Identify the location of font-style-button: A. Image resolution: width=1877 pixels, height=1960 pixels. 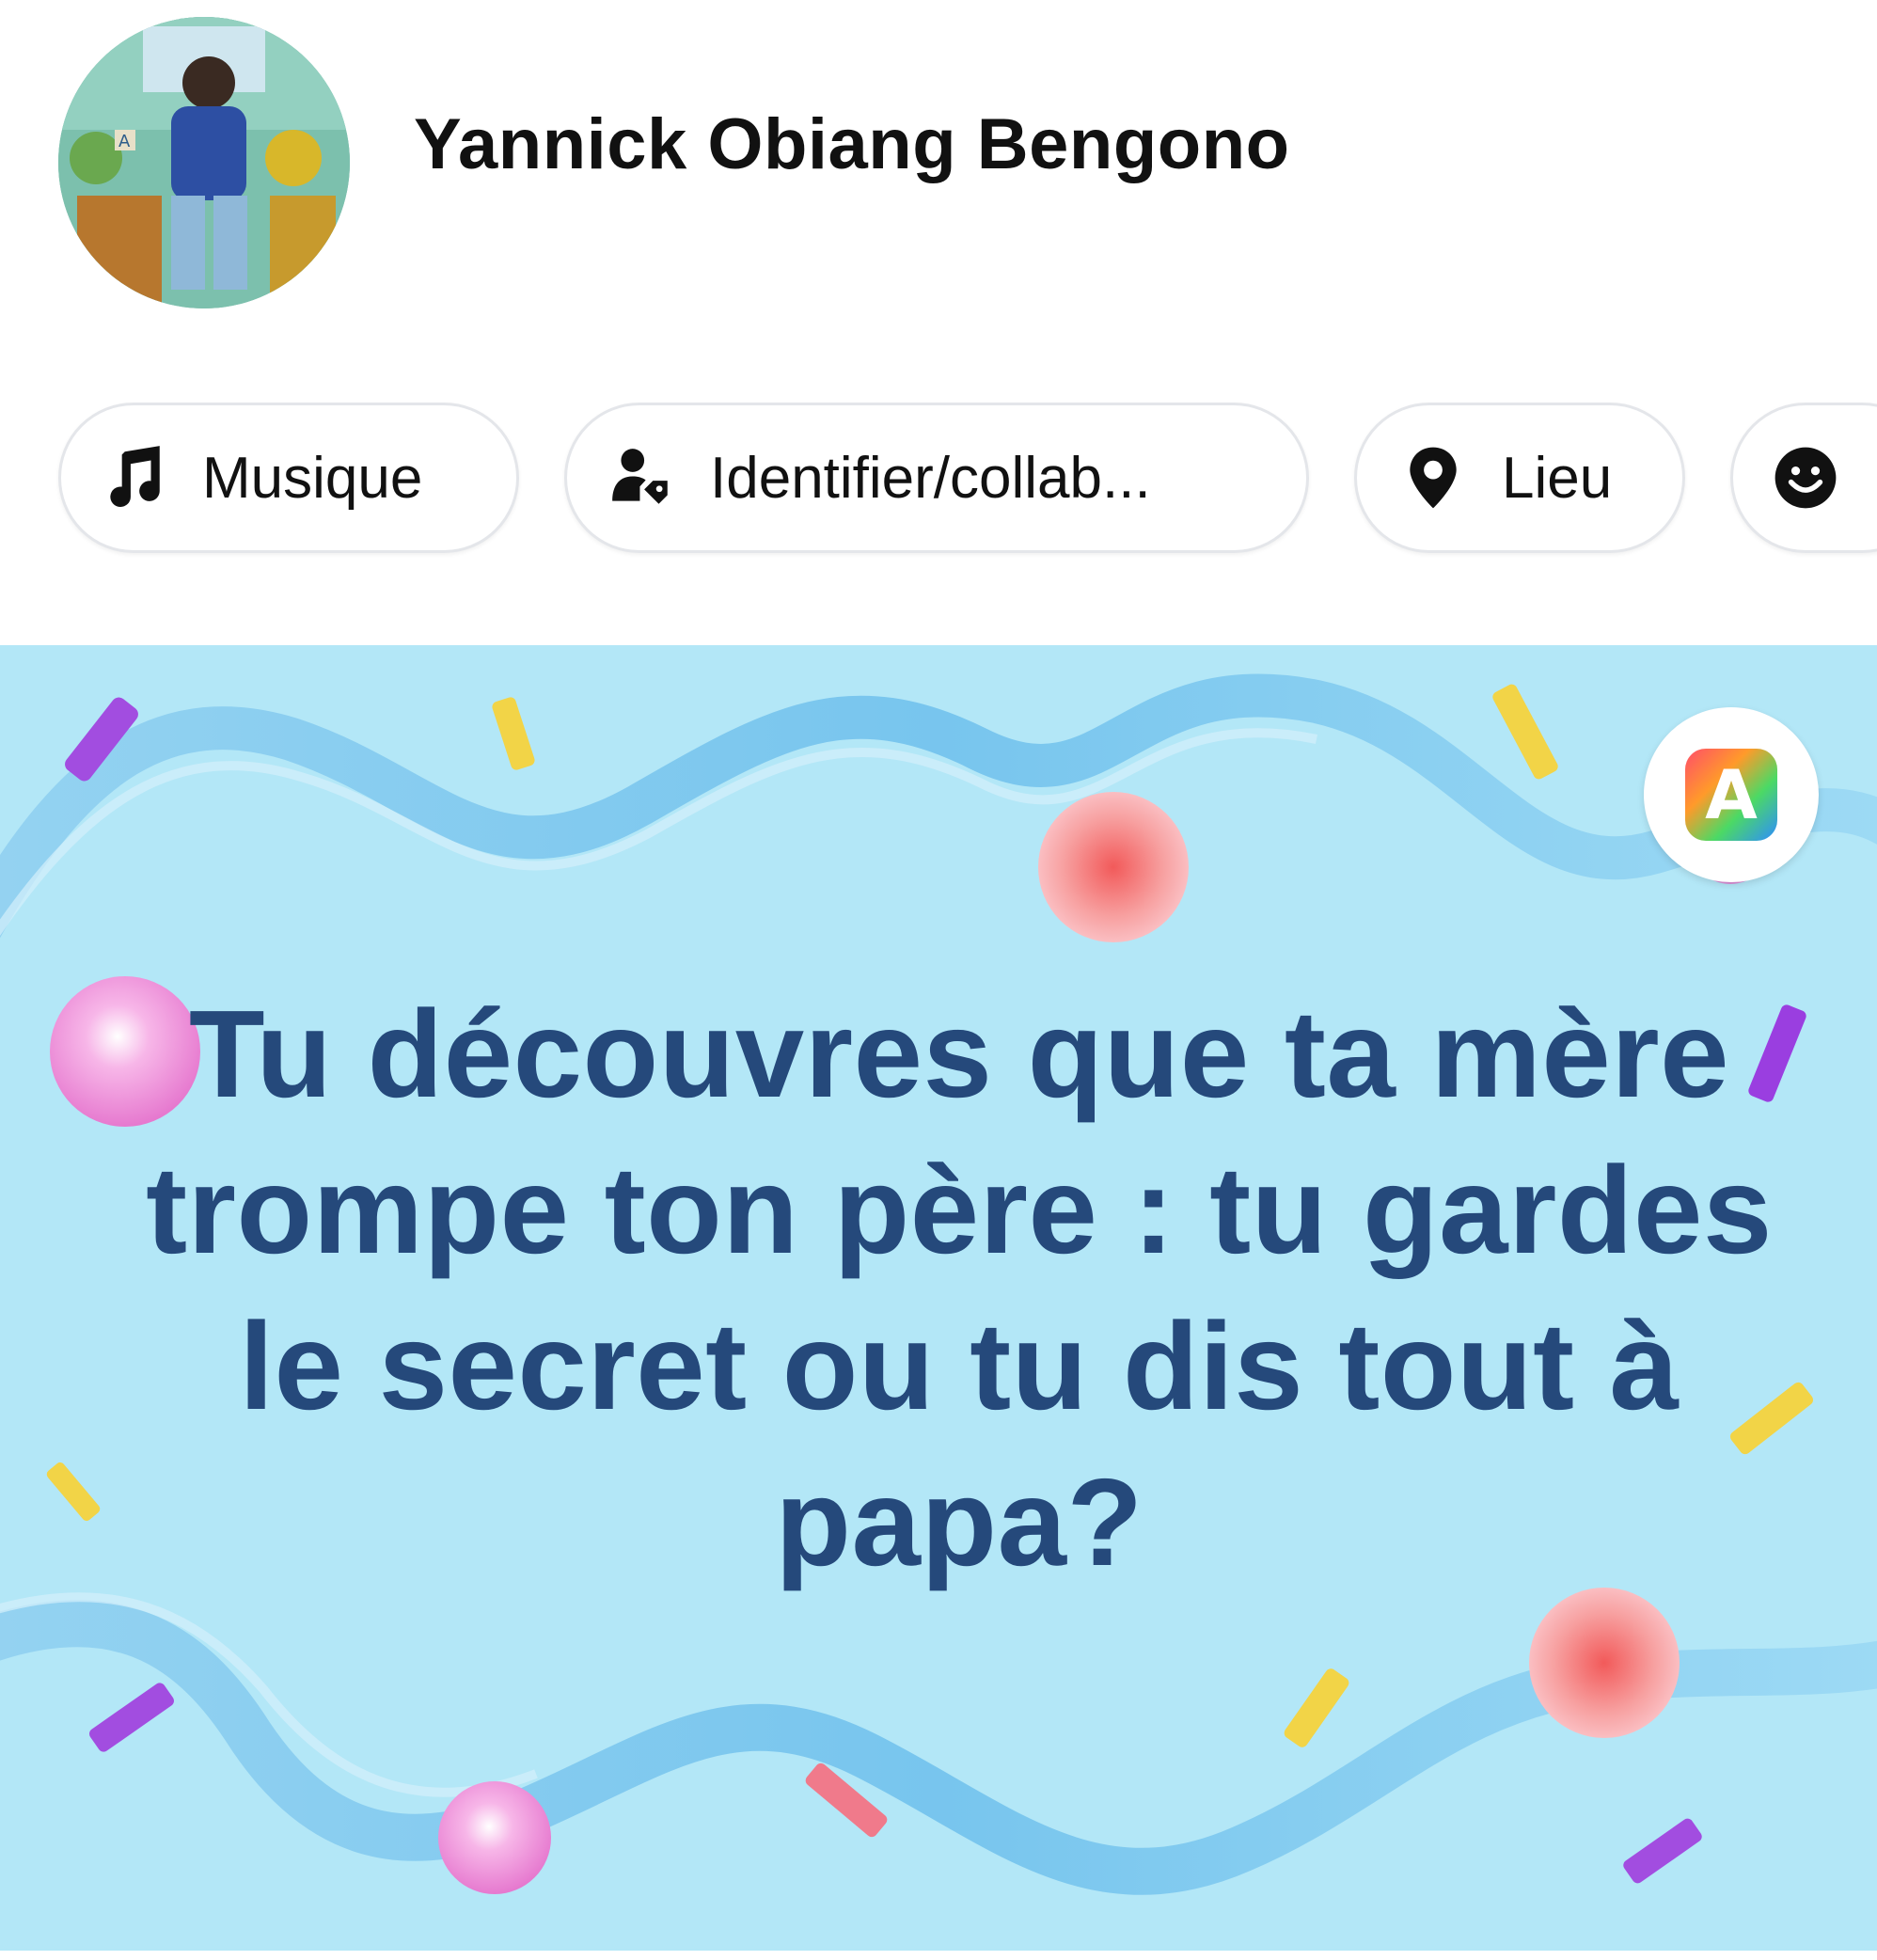
(1731, 794).